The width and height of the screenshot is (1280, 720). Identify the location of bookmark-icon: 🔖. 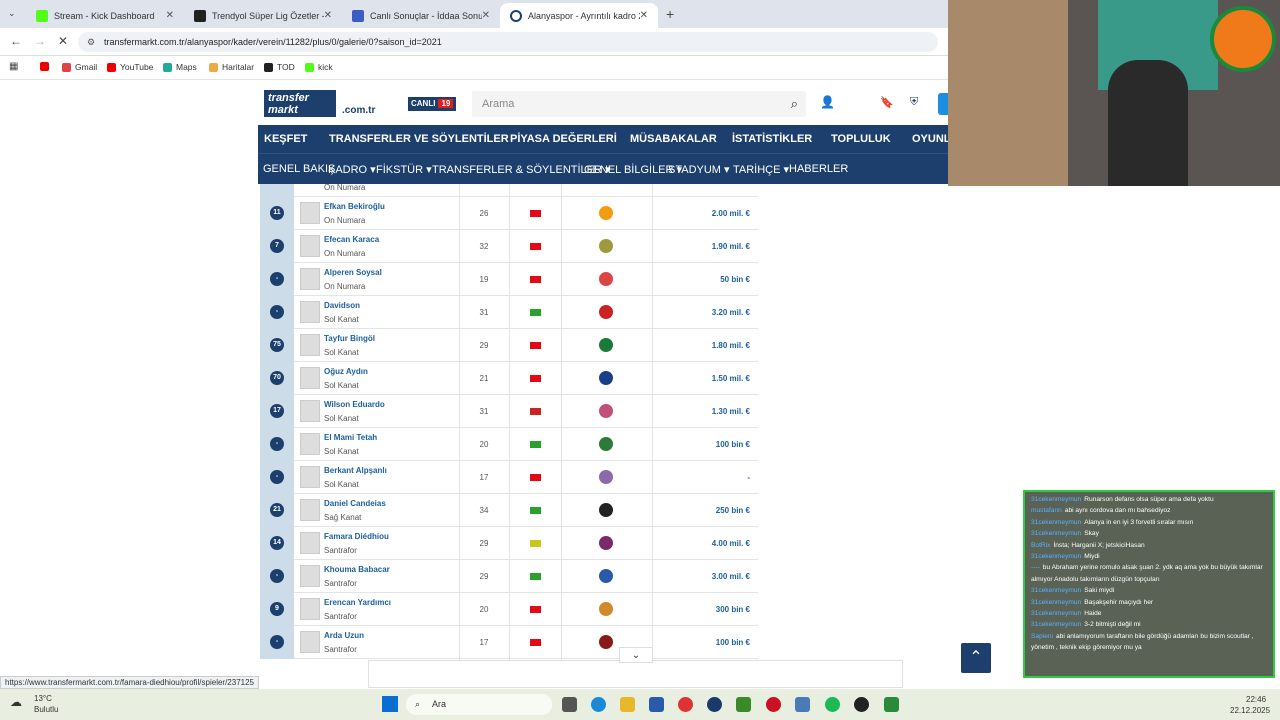
(887, 102).